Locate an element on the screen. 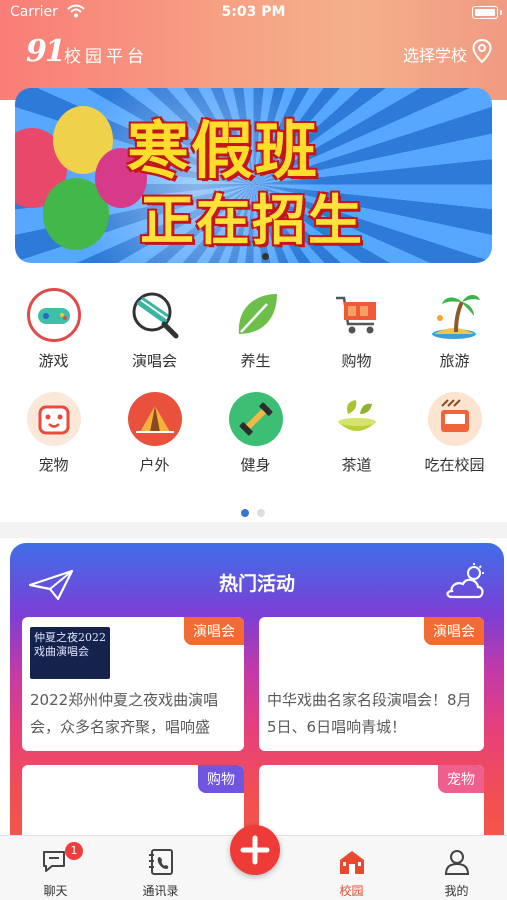  tea-cup-icon is located at coordinates (357, 419).